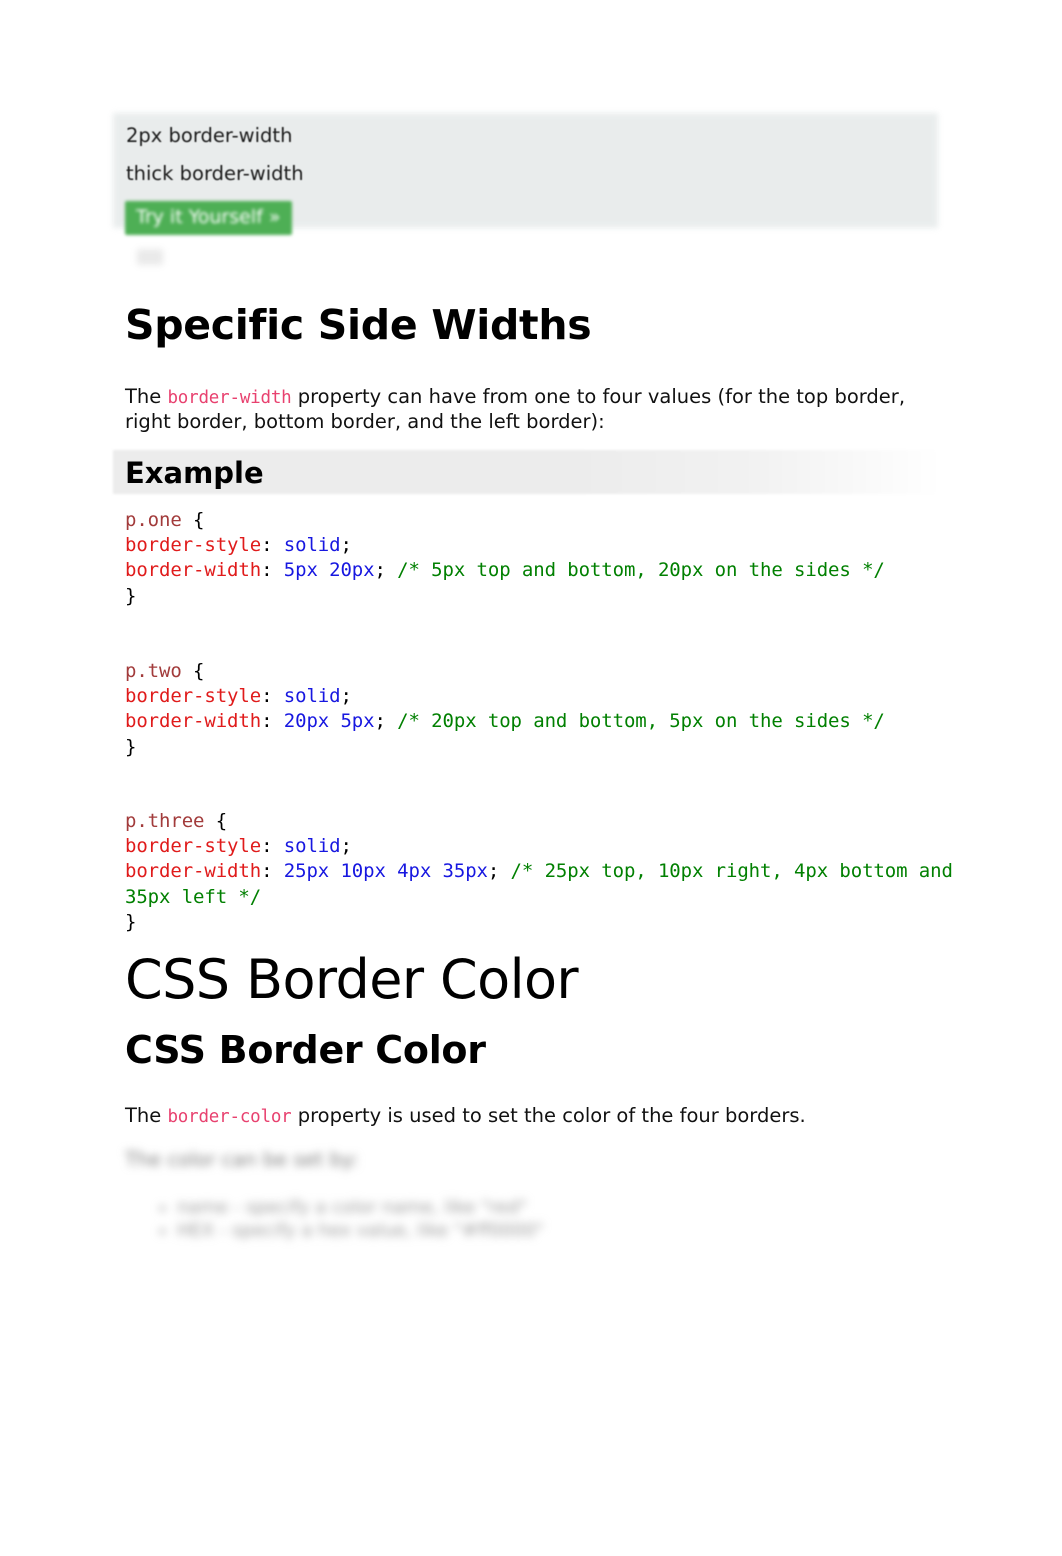 The width and height of the screenshot is (1062, 1556). I want to click on code-value: 25px 10px 4px 35px, so click(385, 871).